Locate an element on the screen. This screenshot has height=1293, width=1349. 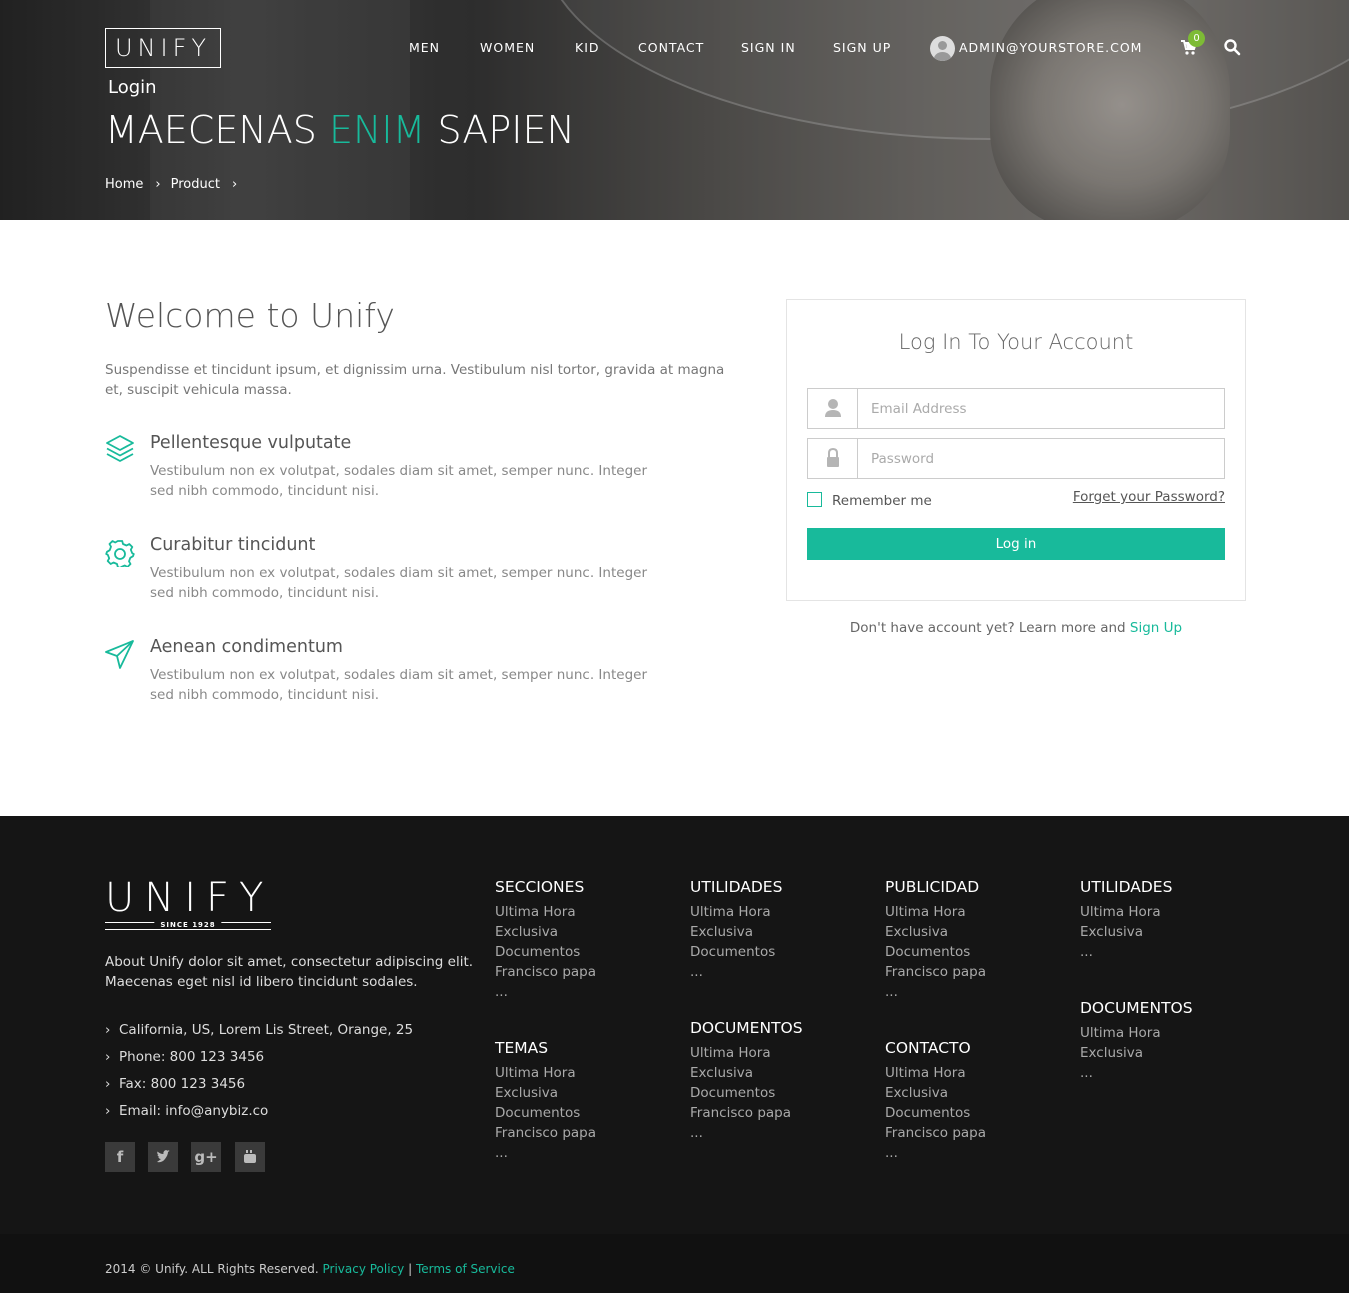
feature-title: Aenean condimentum is located at coordinates (246, 647).